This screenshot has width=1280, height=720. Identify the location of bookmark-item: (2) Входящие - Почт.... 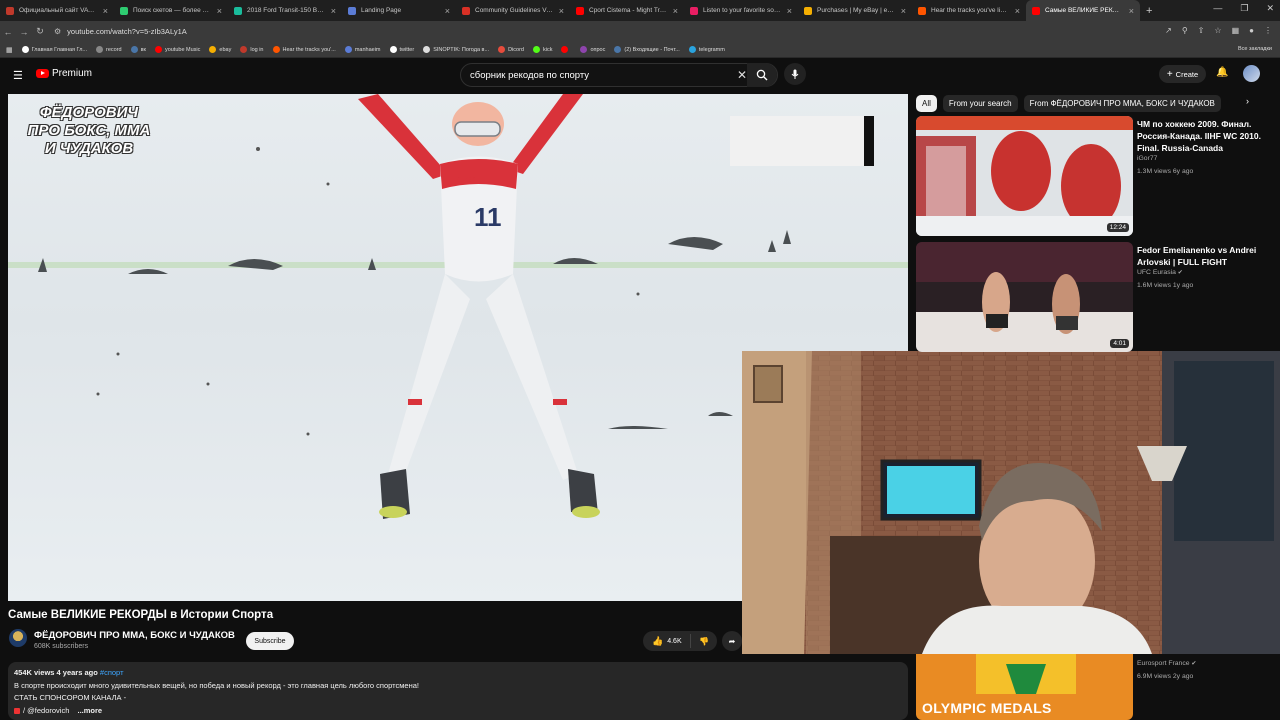
(647, 49).